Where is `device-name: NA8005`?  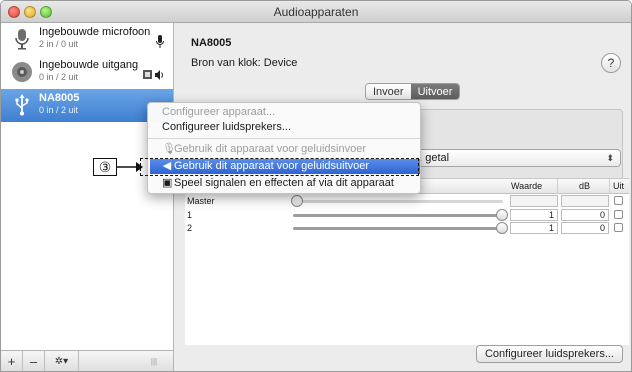
device-name: NA8005 is located at coordinates (59, 98).